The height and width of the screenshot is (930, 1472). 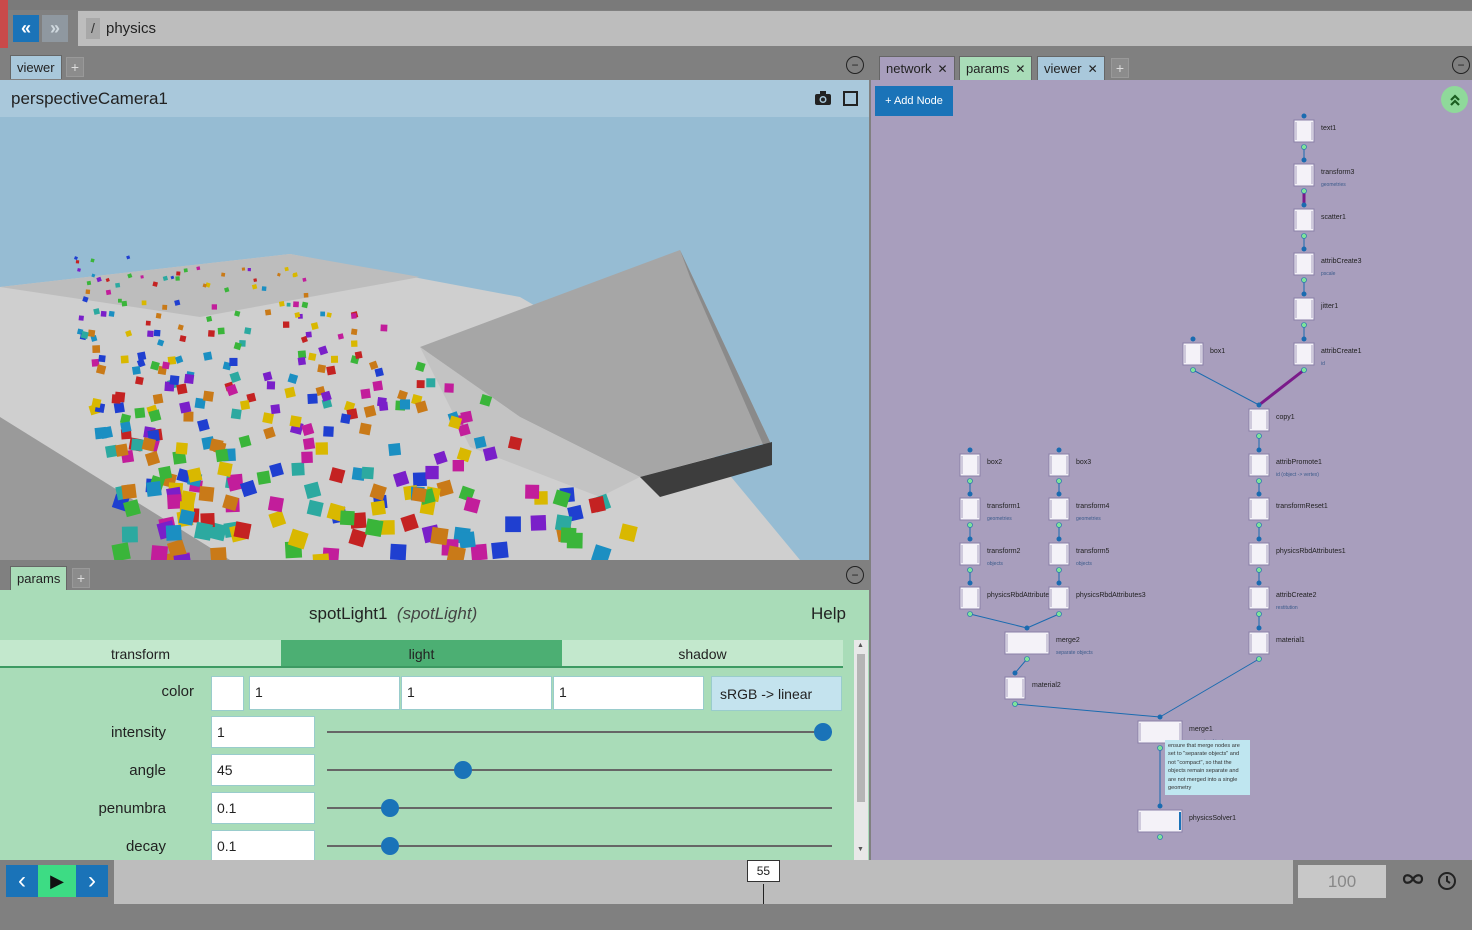 I want to click on graph-node-copy1: copy1, so click(x=1271, y=420).